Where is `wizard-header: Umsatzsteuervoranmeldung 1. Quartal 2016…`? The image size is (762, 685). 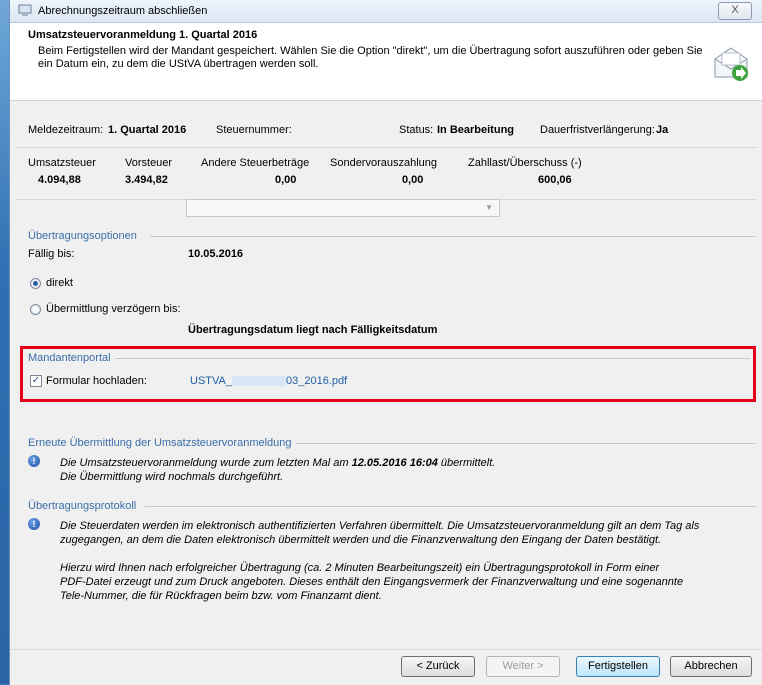 wizard-header: Umsatzsteuervoranmeldung 1. Quartal 2016… is located at coordinates (386, 62).